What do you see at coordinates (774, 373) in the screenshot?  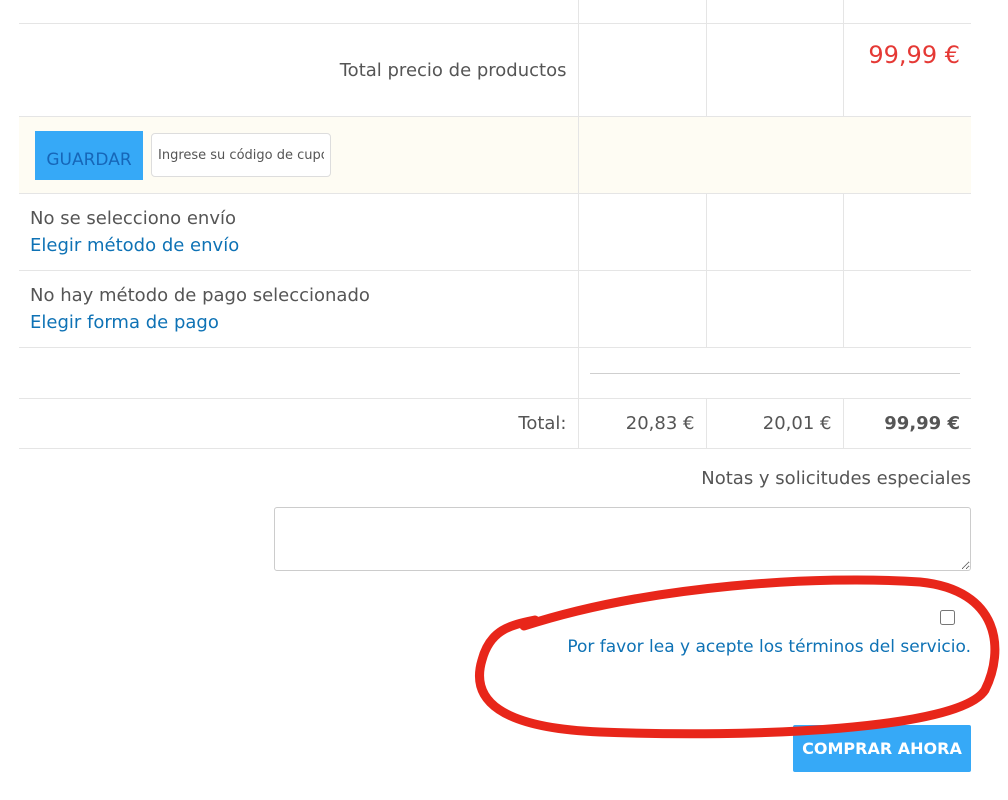 I see `divider` at bounding box center [774, 373].